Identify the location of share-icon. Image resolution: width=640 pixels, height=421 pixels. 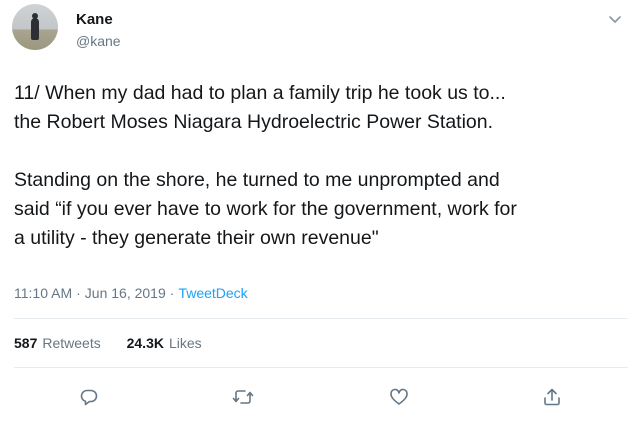
(552, 397).